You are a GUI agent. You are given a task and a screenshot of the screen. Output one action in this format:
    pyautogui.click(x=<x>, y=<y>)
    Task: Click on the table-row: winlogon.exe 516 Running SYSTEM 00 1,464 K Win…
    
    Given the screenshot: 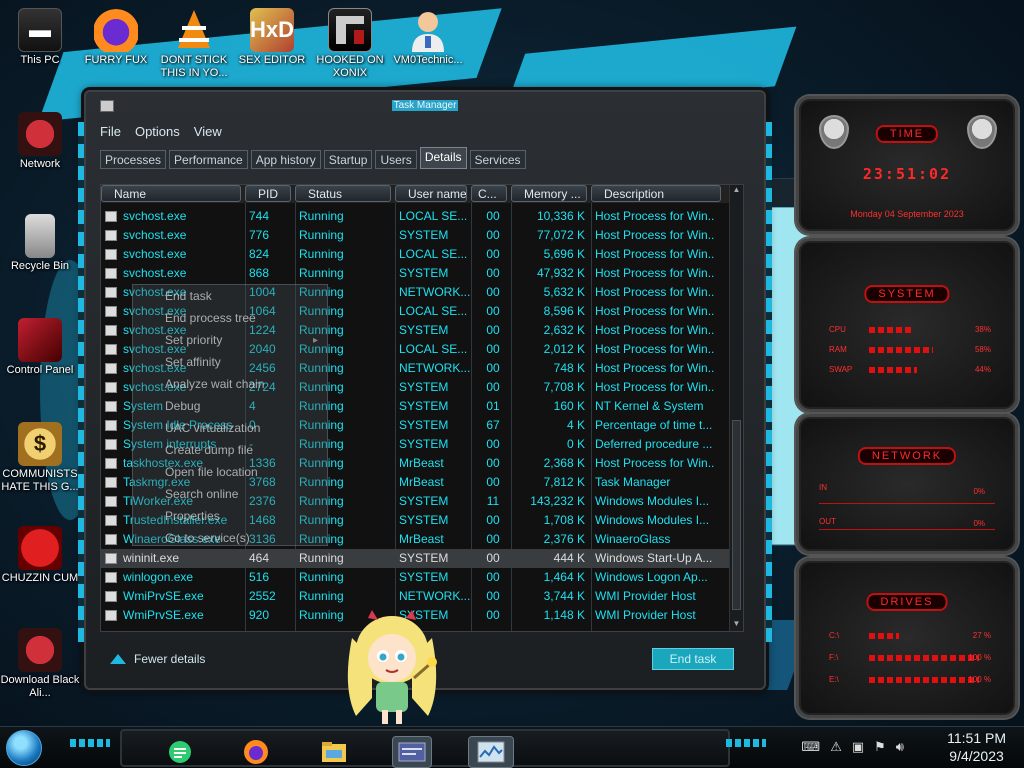 What is the action you would take?
    pyautogui.click(x=415, y=577)
    